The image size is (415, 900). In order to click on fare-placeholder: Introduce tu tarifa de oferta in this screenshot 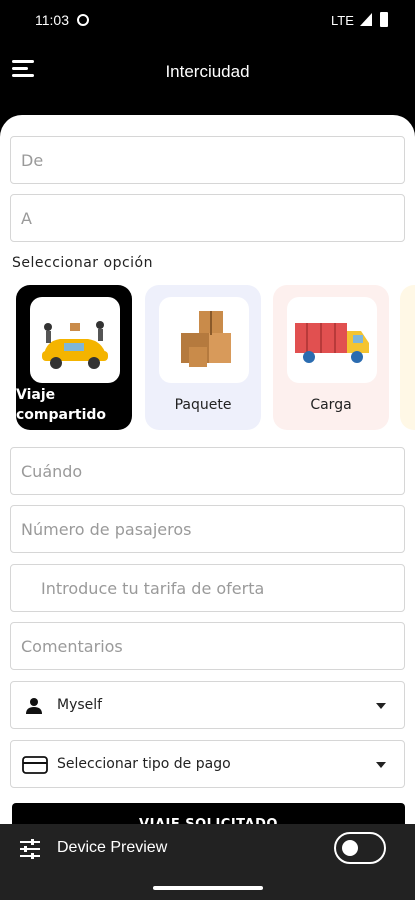, I will do `click(153, 588)`.